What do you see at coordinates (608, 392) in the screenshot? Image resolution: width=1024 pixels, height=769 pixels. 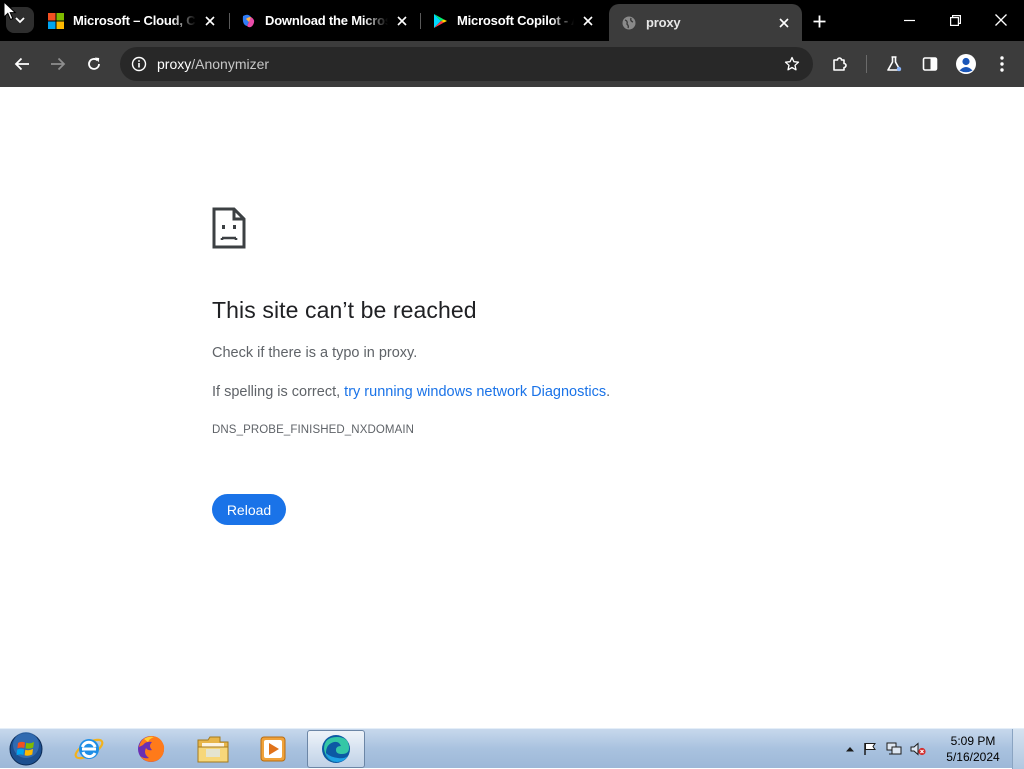 I see `diagnostics-suffix: .` at bounding box center [608, 392].